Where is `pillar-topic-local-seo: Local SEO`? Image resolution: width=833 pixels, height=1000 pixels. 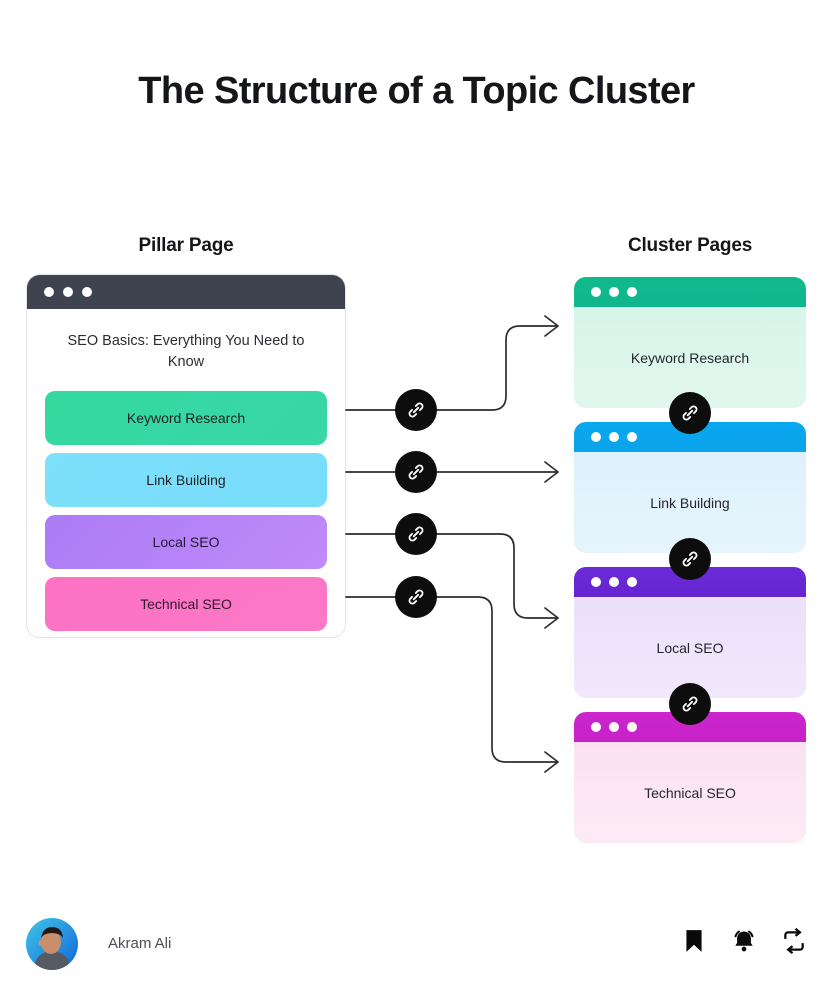
pillar-topic-local-seo: Local SEO is located at coordinates (186, 542).